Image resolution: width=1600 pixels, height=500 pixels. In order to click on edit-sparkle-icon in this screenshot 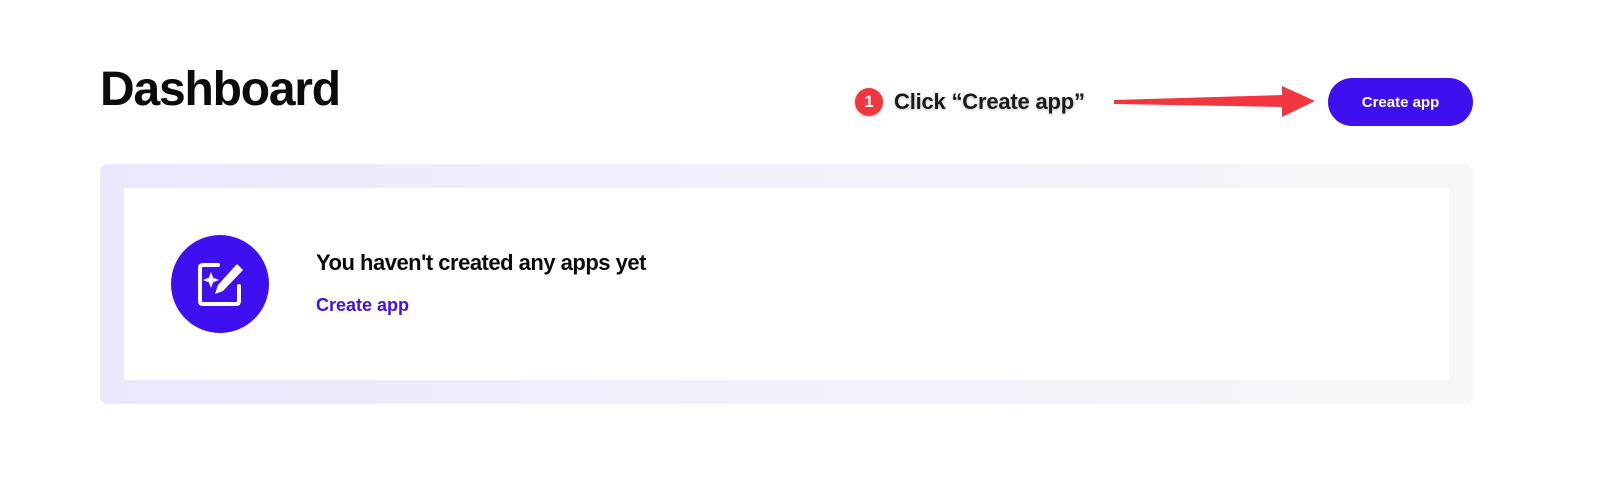, I will do `click(220, 284)`.